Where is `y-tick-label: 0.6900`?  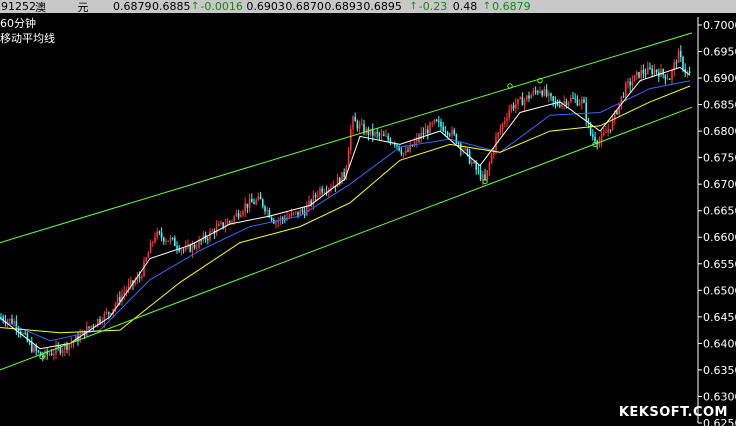 y-tick-label: 0.6900 is located at coordinates (719, 78).